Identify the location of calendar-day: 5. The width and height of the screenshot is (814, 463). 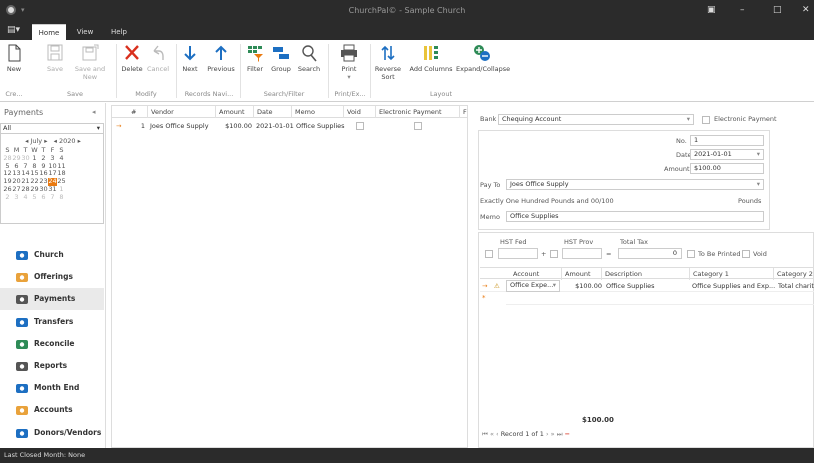
(34, 197).